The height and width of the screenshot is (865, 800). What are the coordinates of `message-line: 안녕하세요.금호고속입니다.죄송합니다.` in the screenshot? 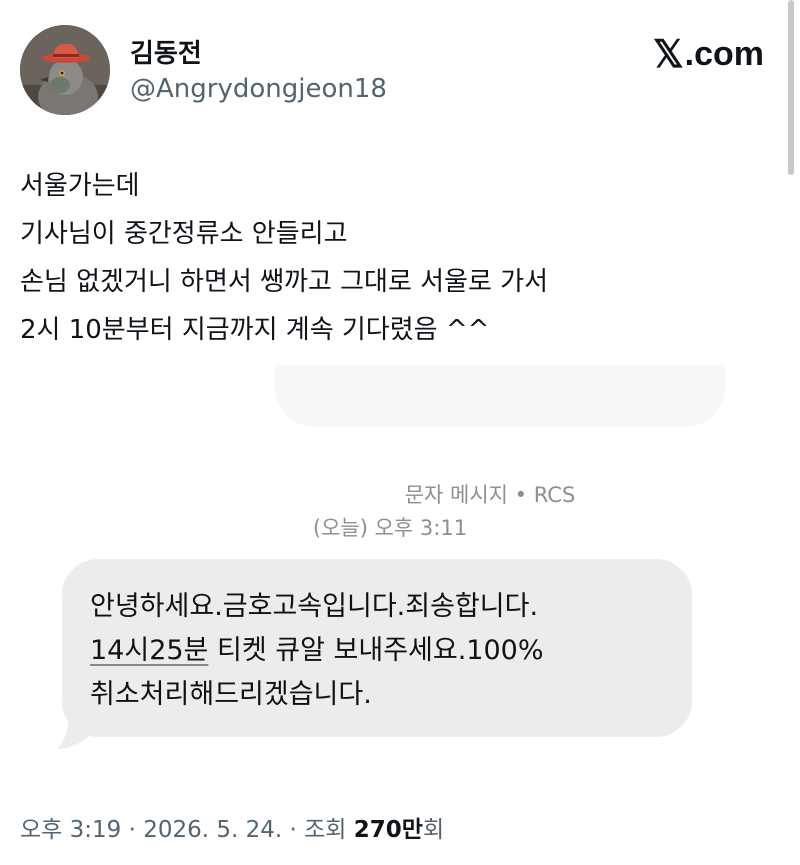 It's located at (314, 606).